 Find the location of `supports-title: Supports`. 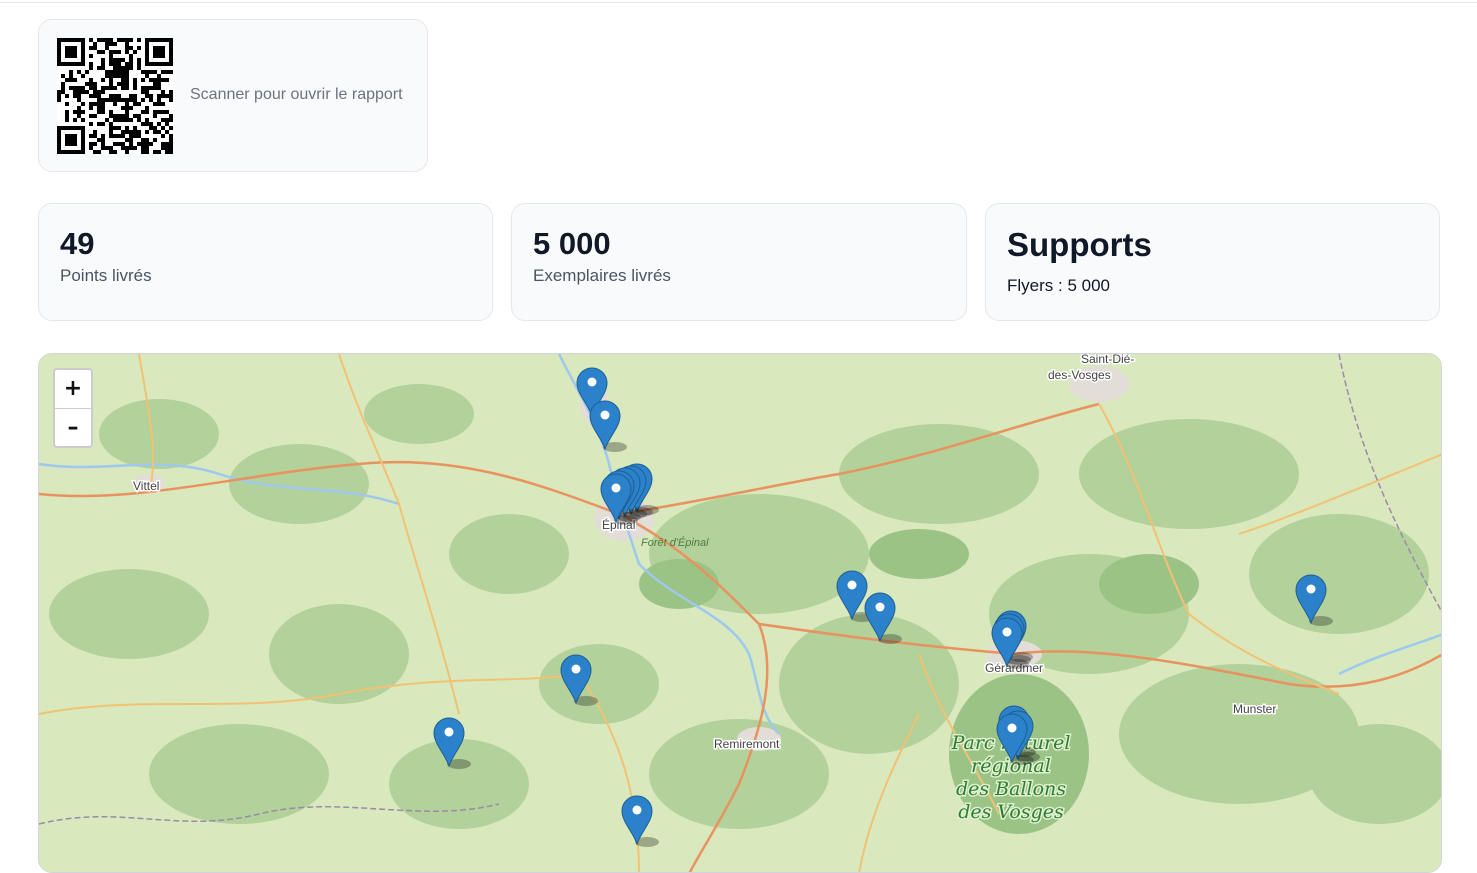

supports-title: Supports is located at coordinates (1079, 244).